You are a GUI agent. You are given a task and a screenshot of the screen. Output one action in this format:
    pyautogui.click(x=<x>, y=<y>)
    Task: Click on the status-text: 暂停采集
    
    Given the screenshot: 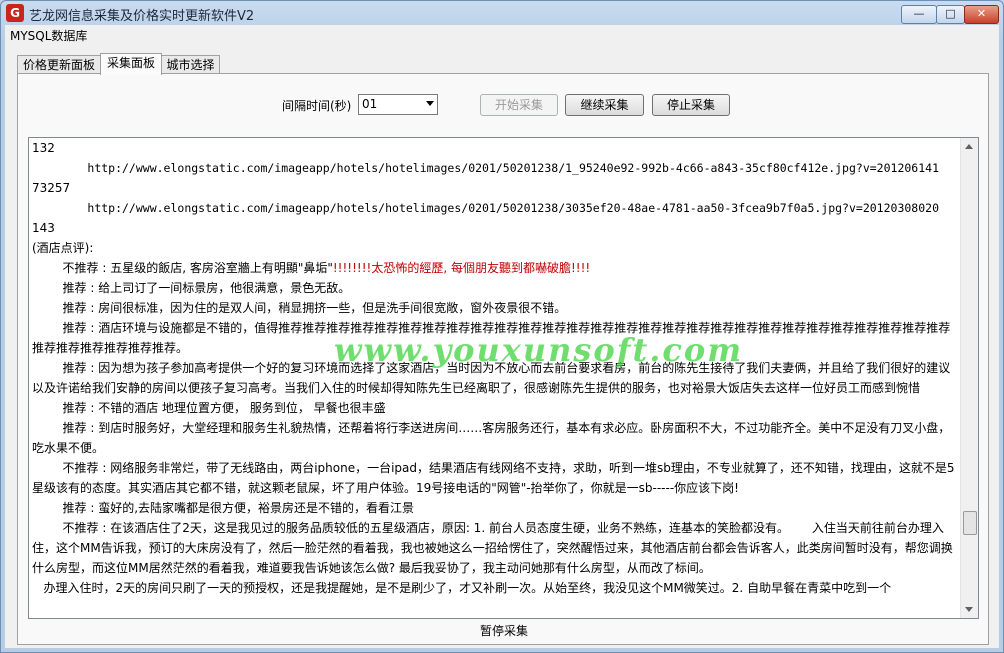 What is the action you would take?
    pyautogui.click(x=504, y=631)
    